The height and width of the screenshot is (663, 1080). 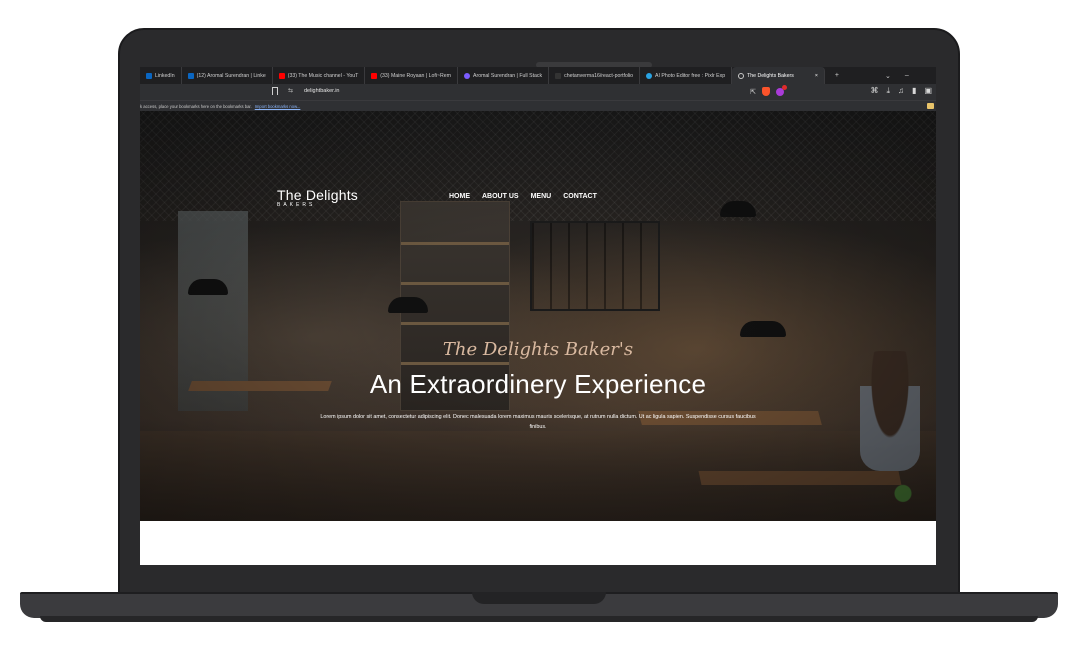 I want to click on nav-home: HOME, so click(x=459, y=196).